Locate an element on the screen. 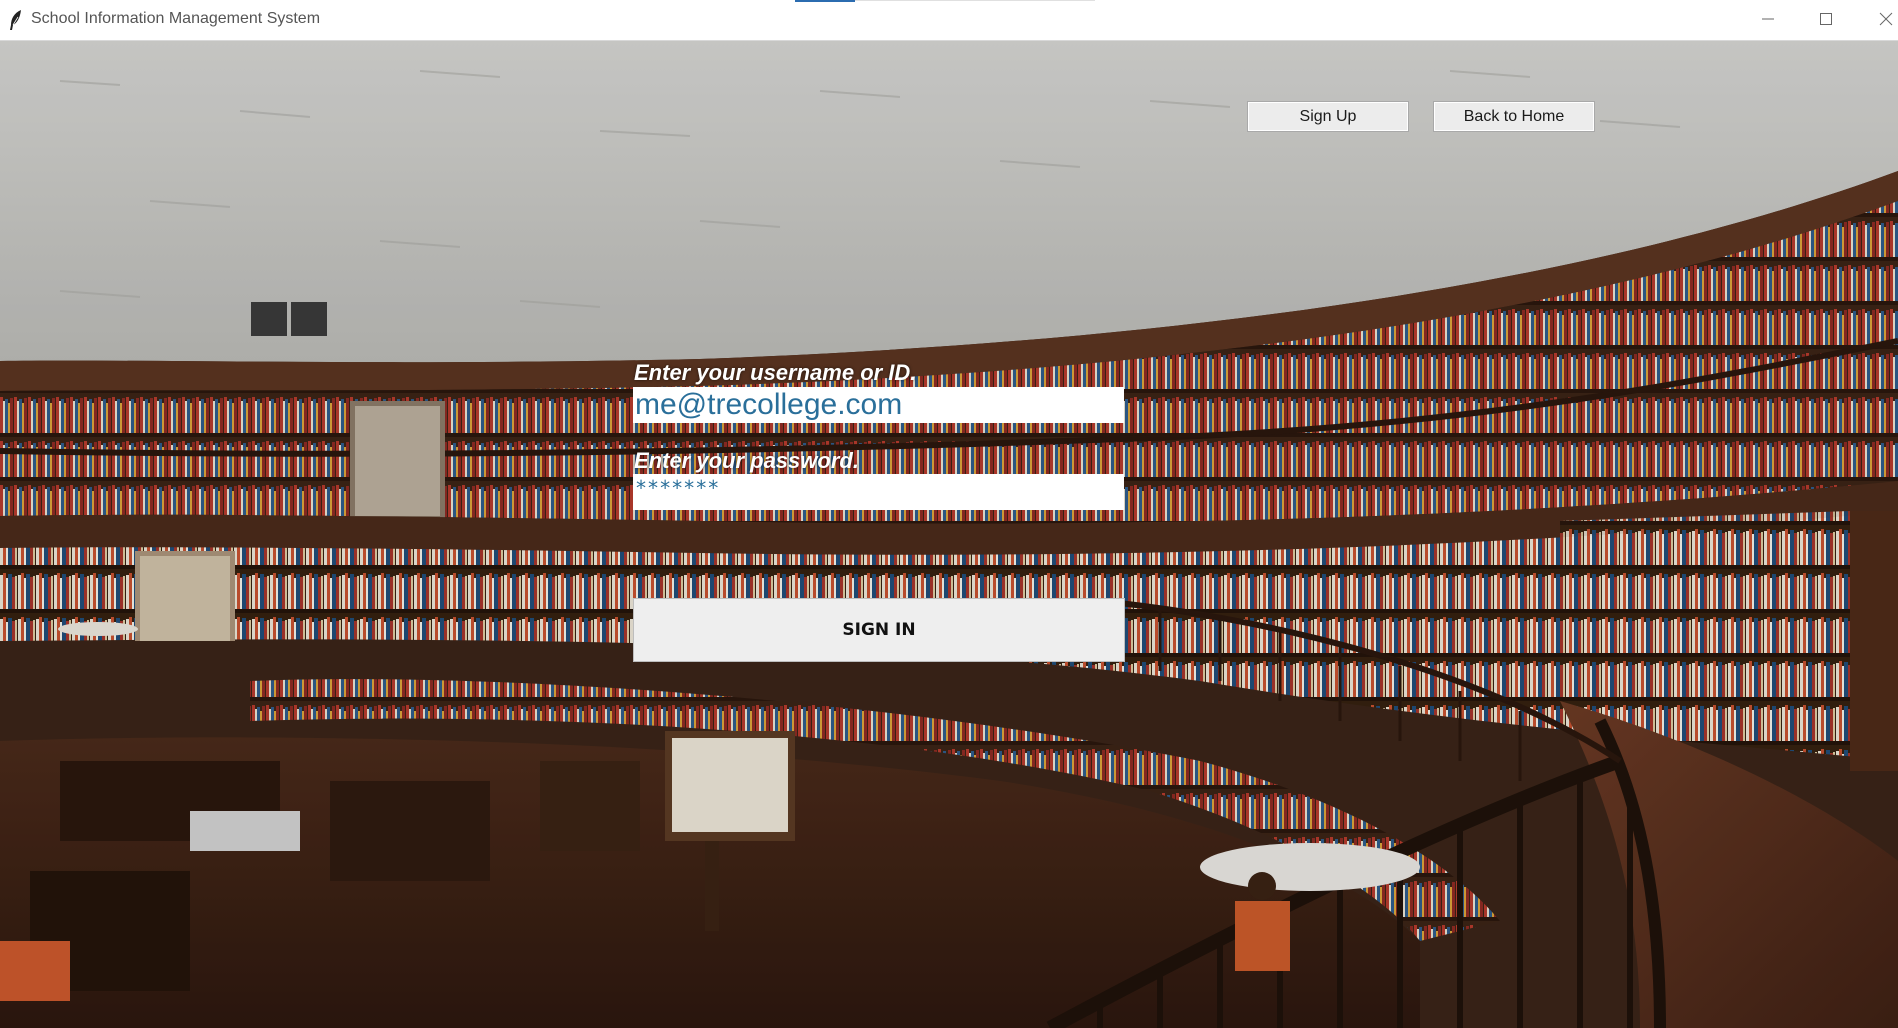 The width and height of the screenshot is (1898, 1028). close-icon is located at coordinates (1886, 20).